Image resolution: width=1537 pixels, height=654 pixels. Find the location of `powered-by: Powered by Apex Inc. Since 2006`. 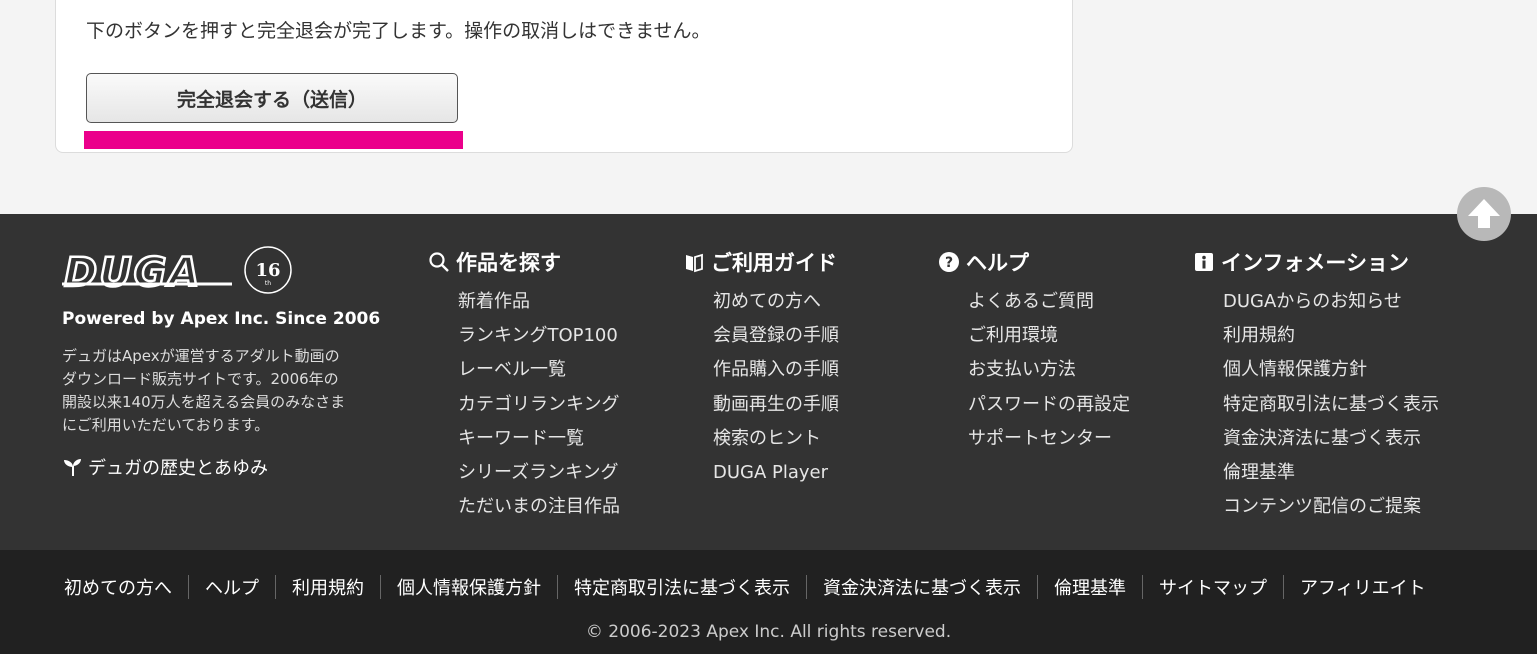

powered-by: Powered by Apex Inc. Since 2006 is located at coordinates (221, 319).